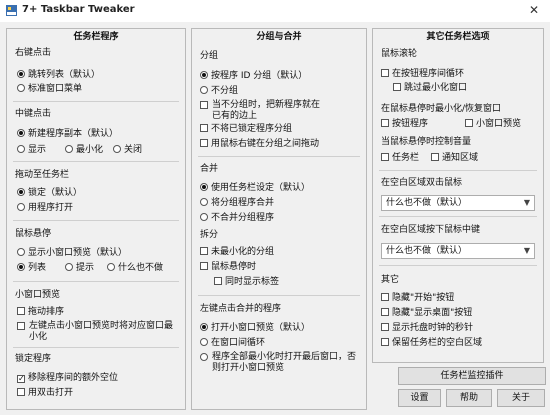 This screenshot has width=550, height=415. Describe the element at coordinates (241, 309) in the screenshot. I see `left-click-label: 左键点击合并的程序` at that location.